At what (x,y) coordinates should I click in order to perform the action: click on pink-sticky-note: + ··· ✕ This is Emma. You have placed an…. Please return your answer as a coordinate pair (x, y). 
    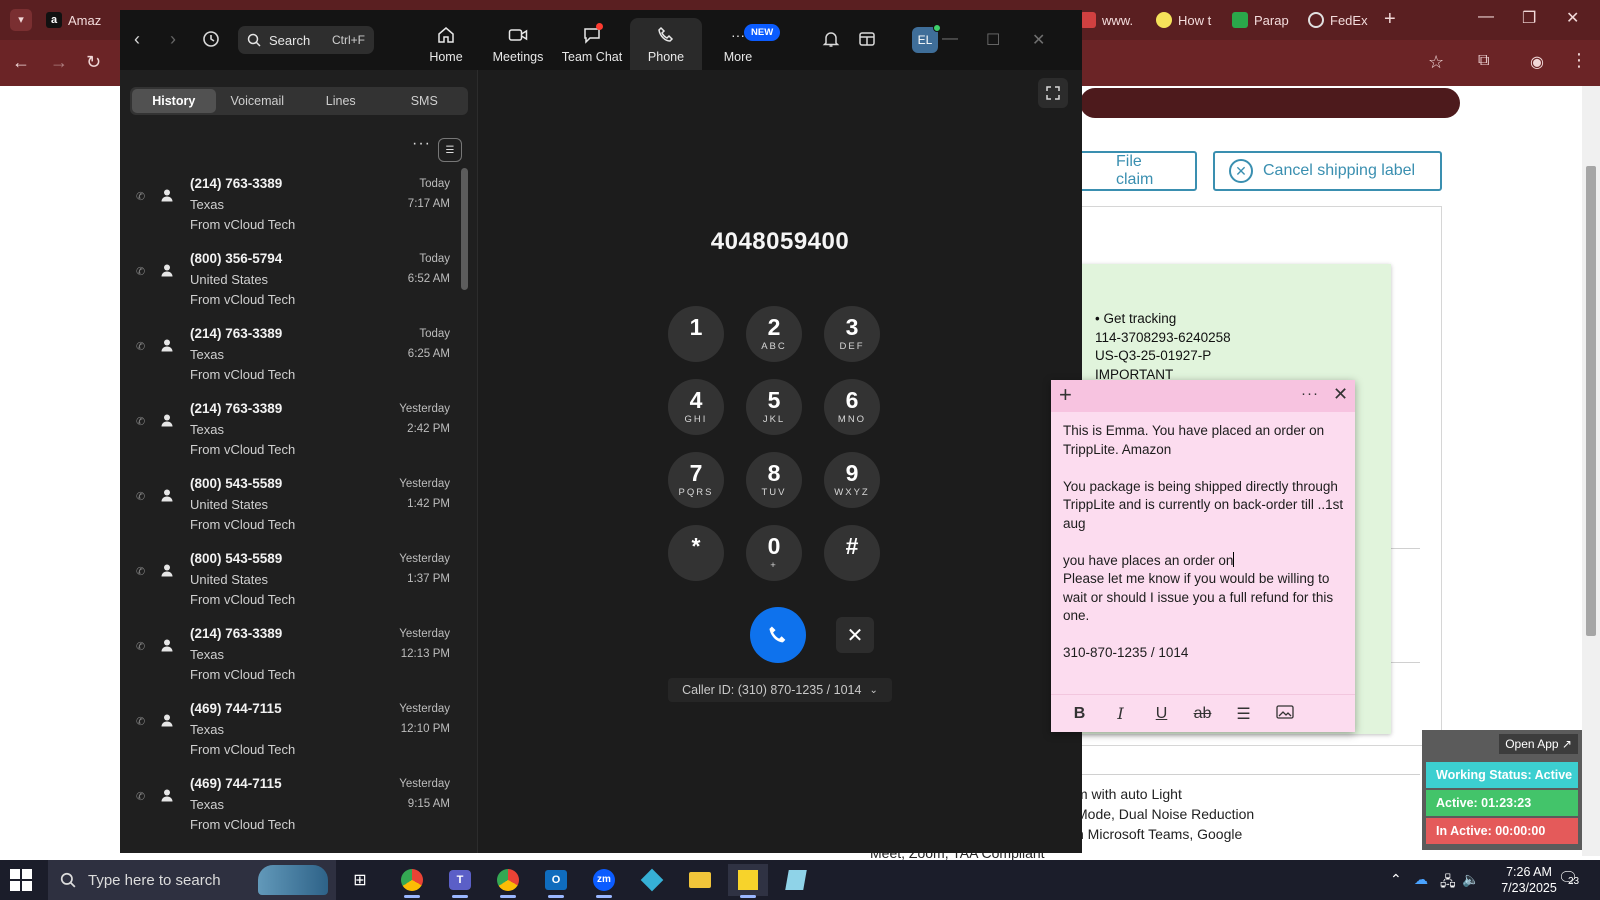
    Looking at the image, I should click on (1203, 556).